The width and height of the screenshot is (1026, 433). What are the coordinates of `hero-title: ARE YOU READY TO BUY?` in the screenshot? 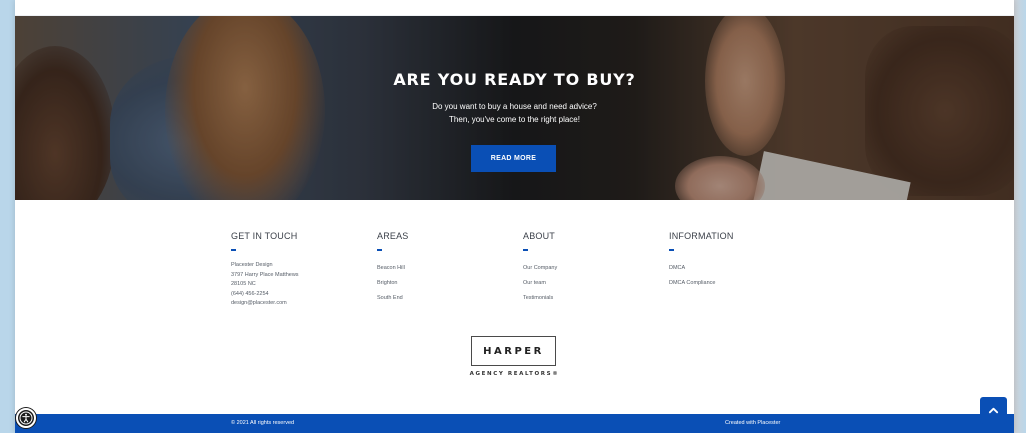 It's located at (514, 79).